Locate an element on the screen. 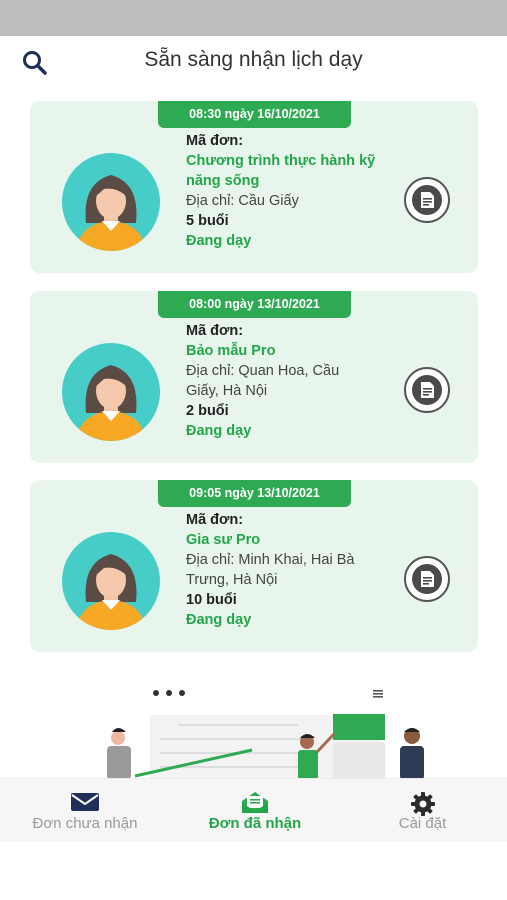 Image resolution: width=507 pixels, height=900 pixels. order-service-name: Bảo mẫu Pro is located at coordinates (231, 351).